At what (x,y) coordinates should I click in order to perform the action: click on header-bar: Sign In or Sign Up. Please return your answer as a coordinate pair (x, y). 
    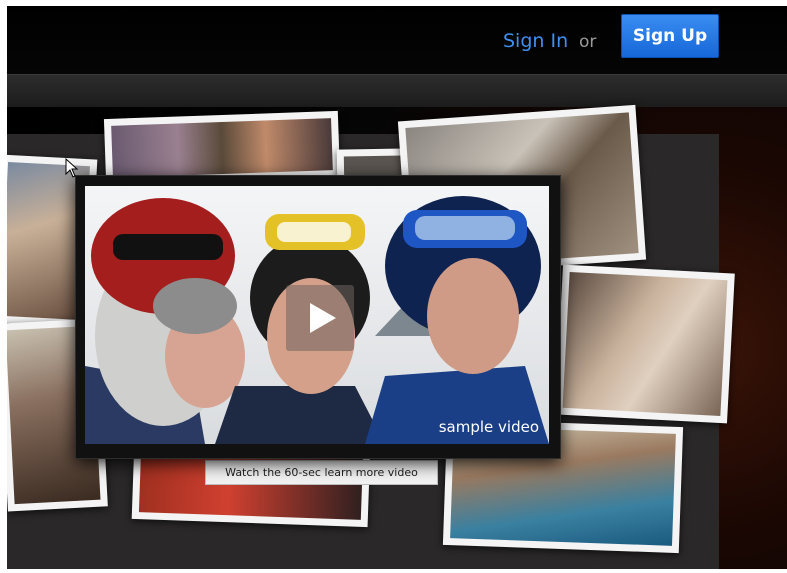
    Looking at the image, I should click on (397, 40).